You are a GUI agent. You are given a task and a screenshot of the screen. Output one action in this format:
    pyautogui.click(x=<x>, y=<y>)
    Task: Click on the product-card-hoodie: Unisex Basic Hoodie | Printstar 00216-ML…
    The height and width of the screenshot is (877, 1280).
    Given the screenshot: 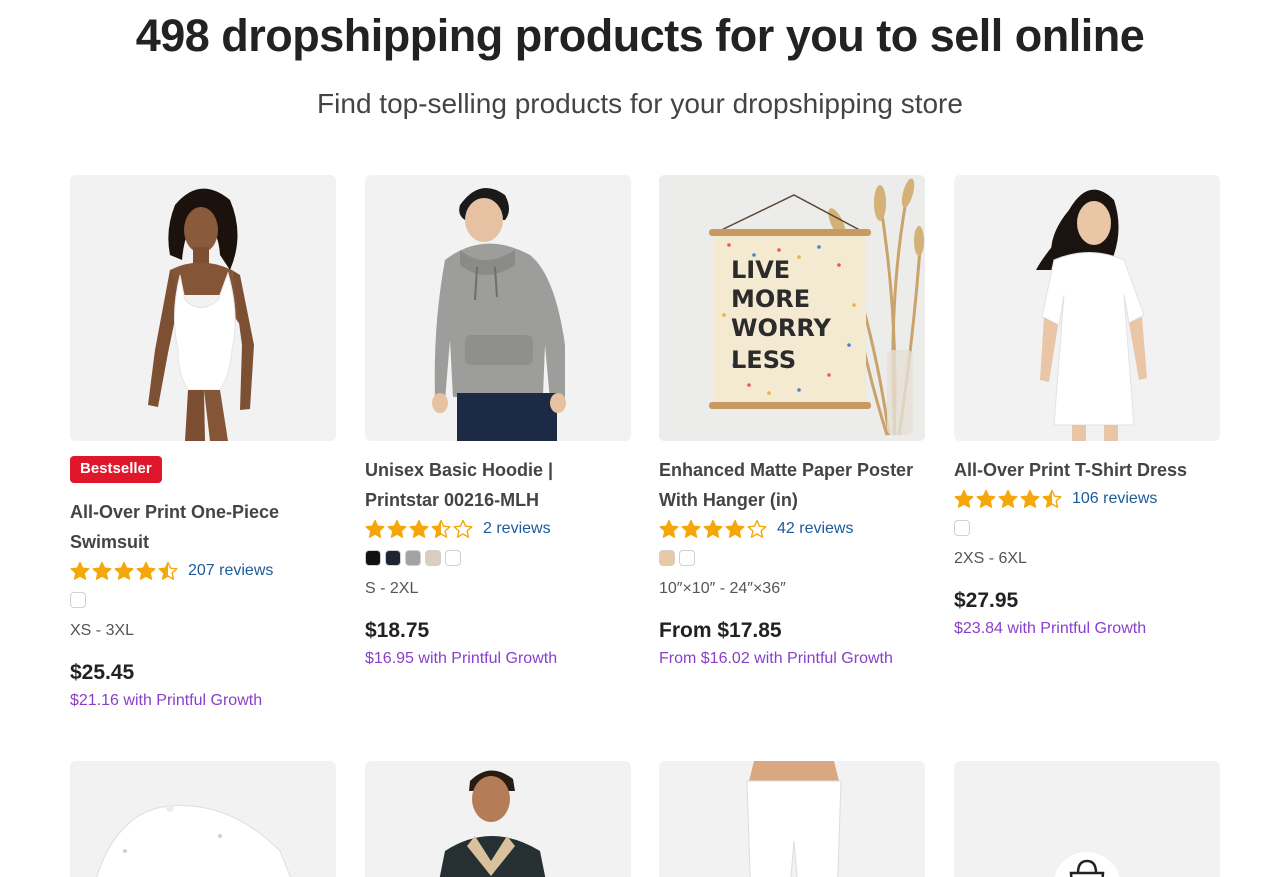 What is the action you would take?
    pyautogui.click(x=498, y=421)
    